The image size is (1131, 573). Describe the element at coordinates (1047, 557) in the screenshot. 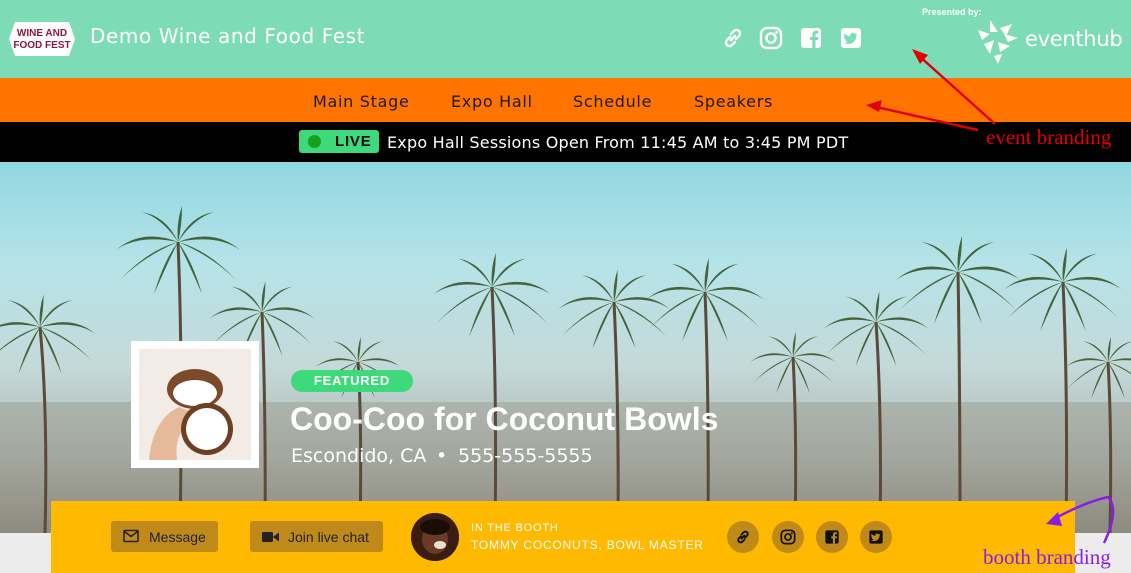

I see `booth-branding-annotation: booth branding` at that location.